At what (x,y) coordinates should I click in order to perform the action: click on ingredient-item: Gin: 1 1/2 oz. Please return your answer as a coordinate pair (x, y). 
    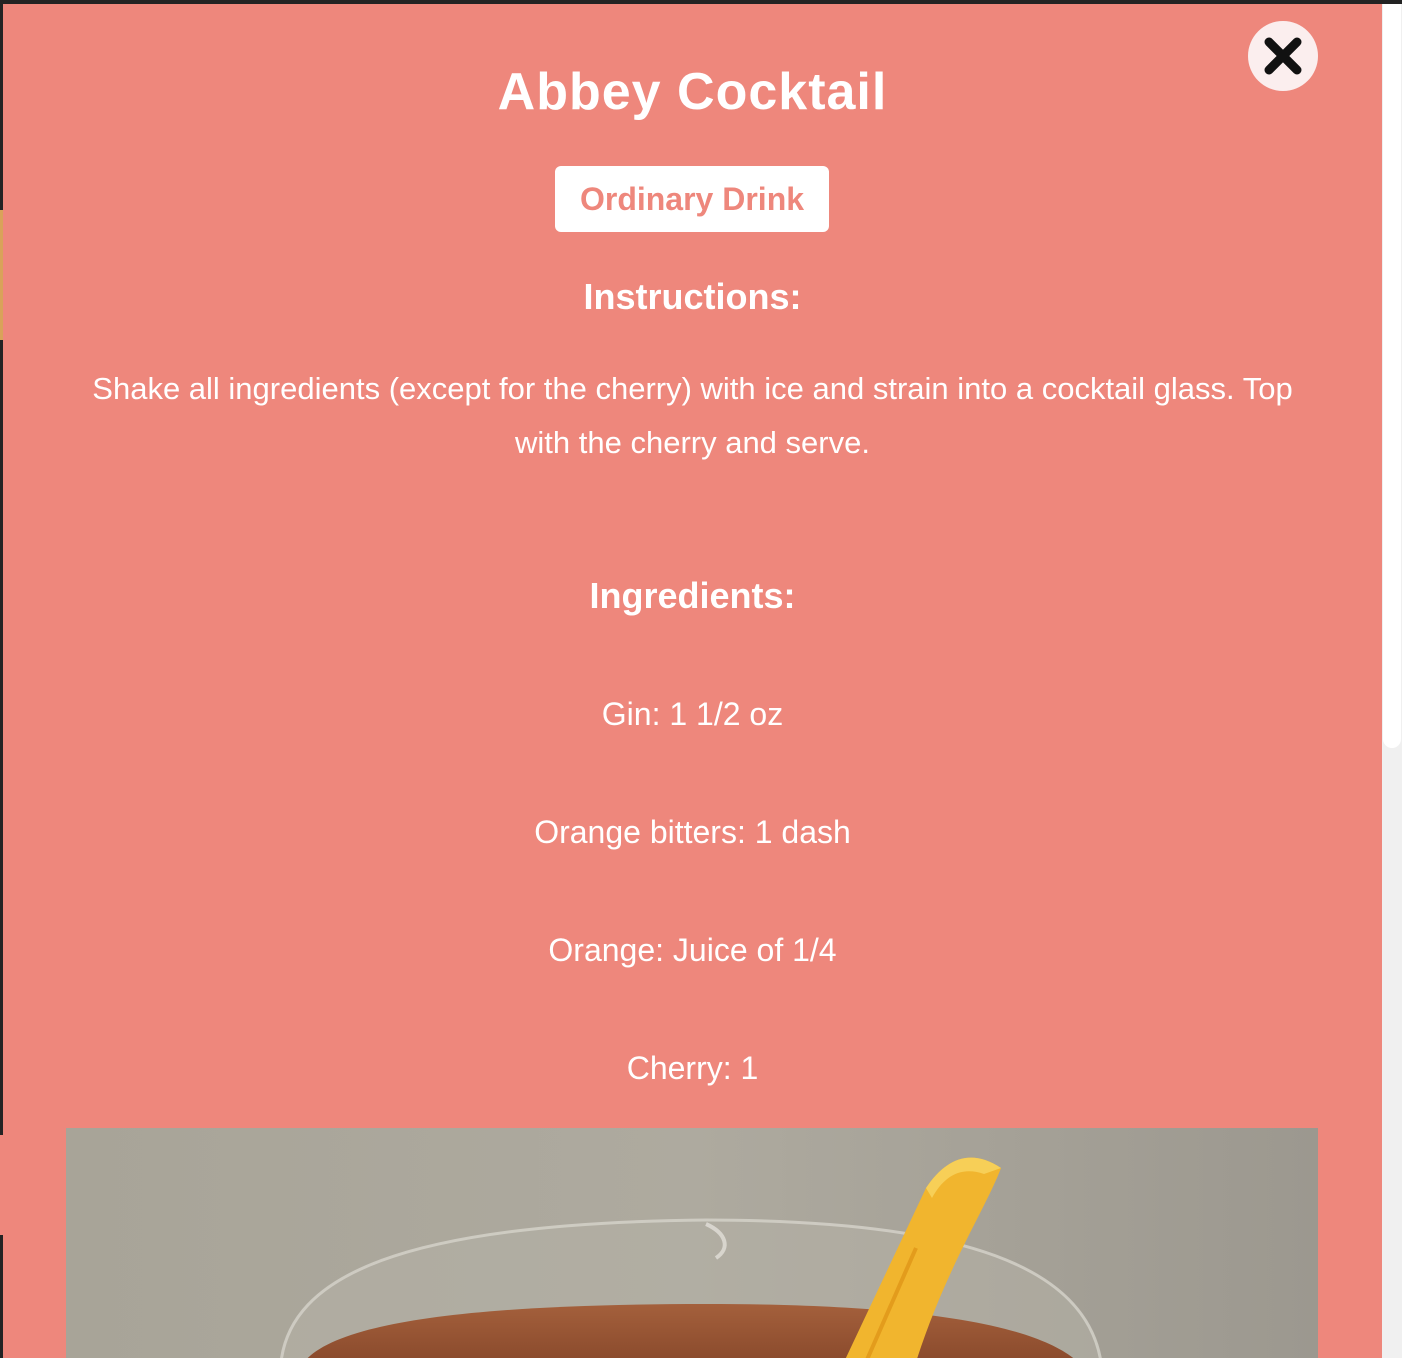
    Looking at the image, I should click on (692, 714).